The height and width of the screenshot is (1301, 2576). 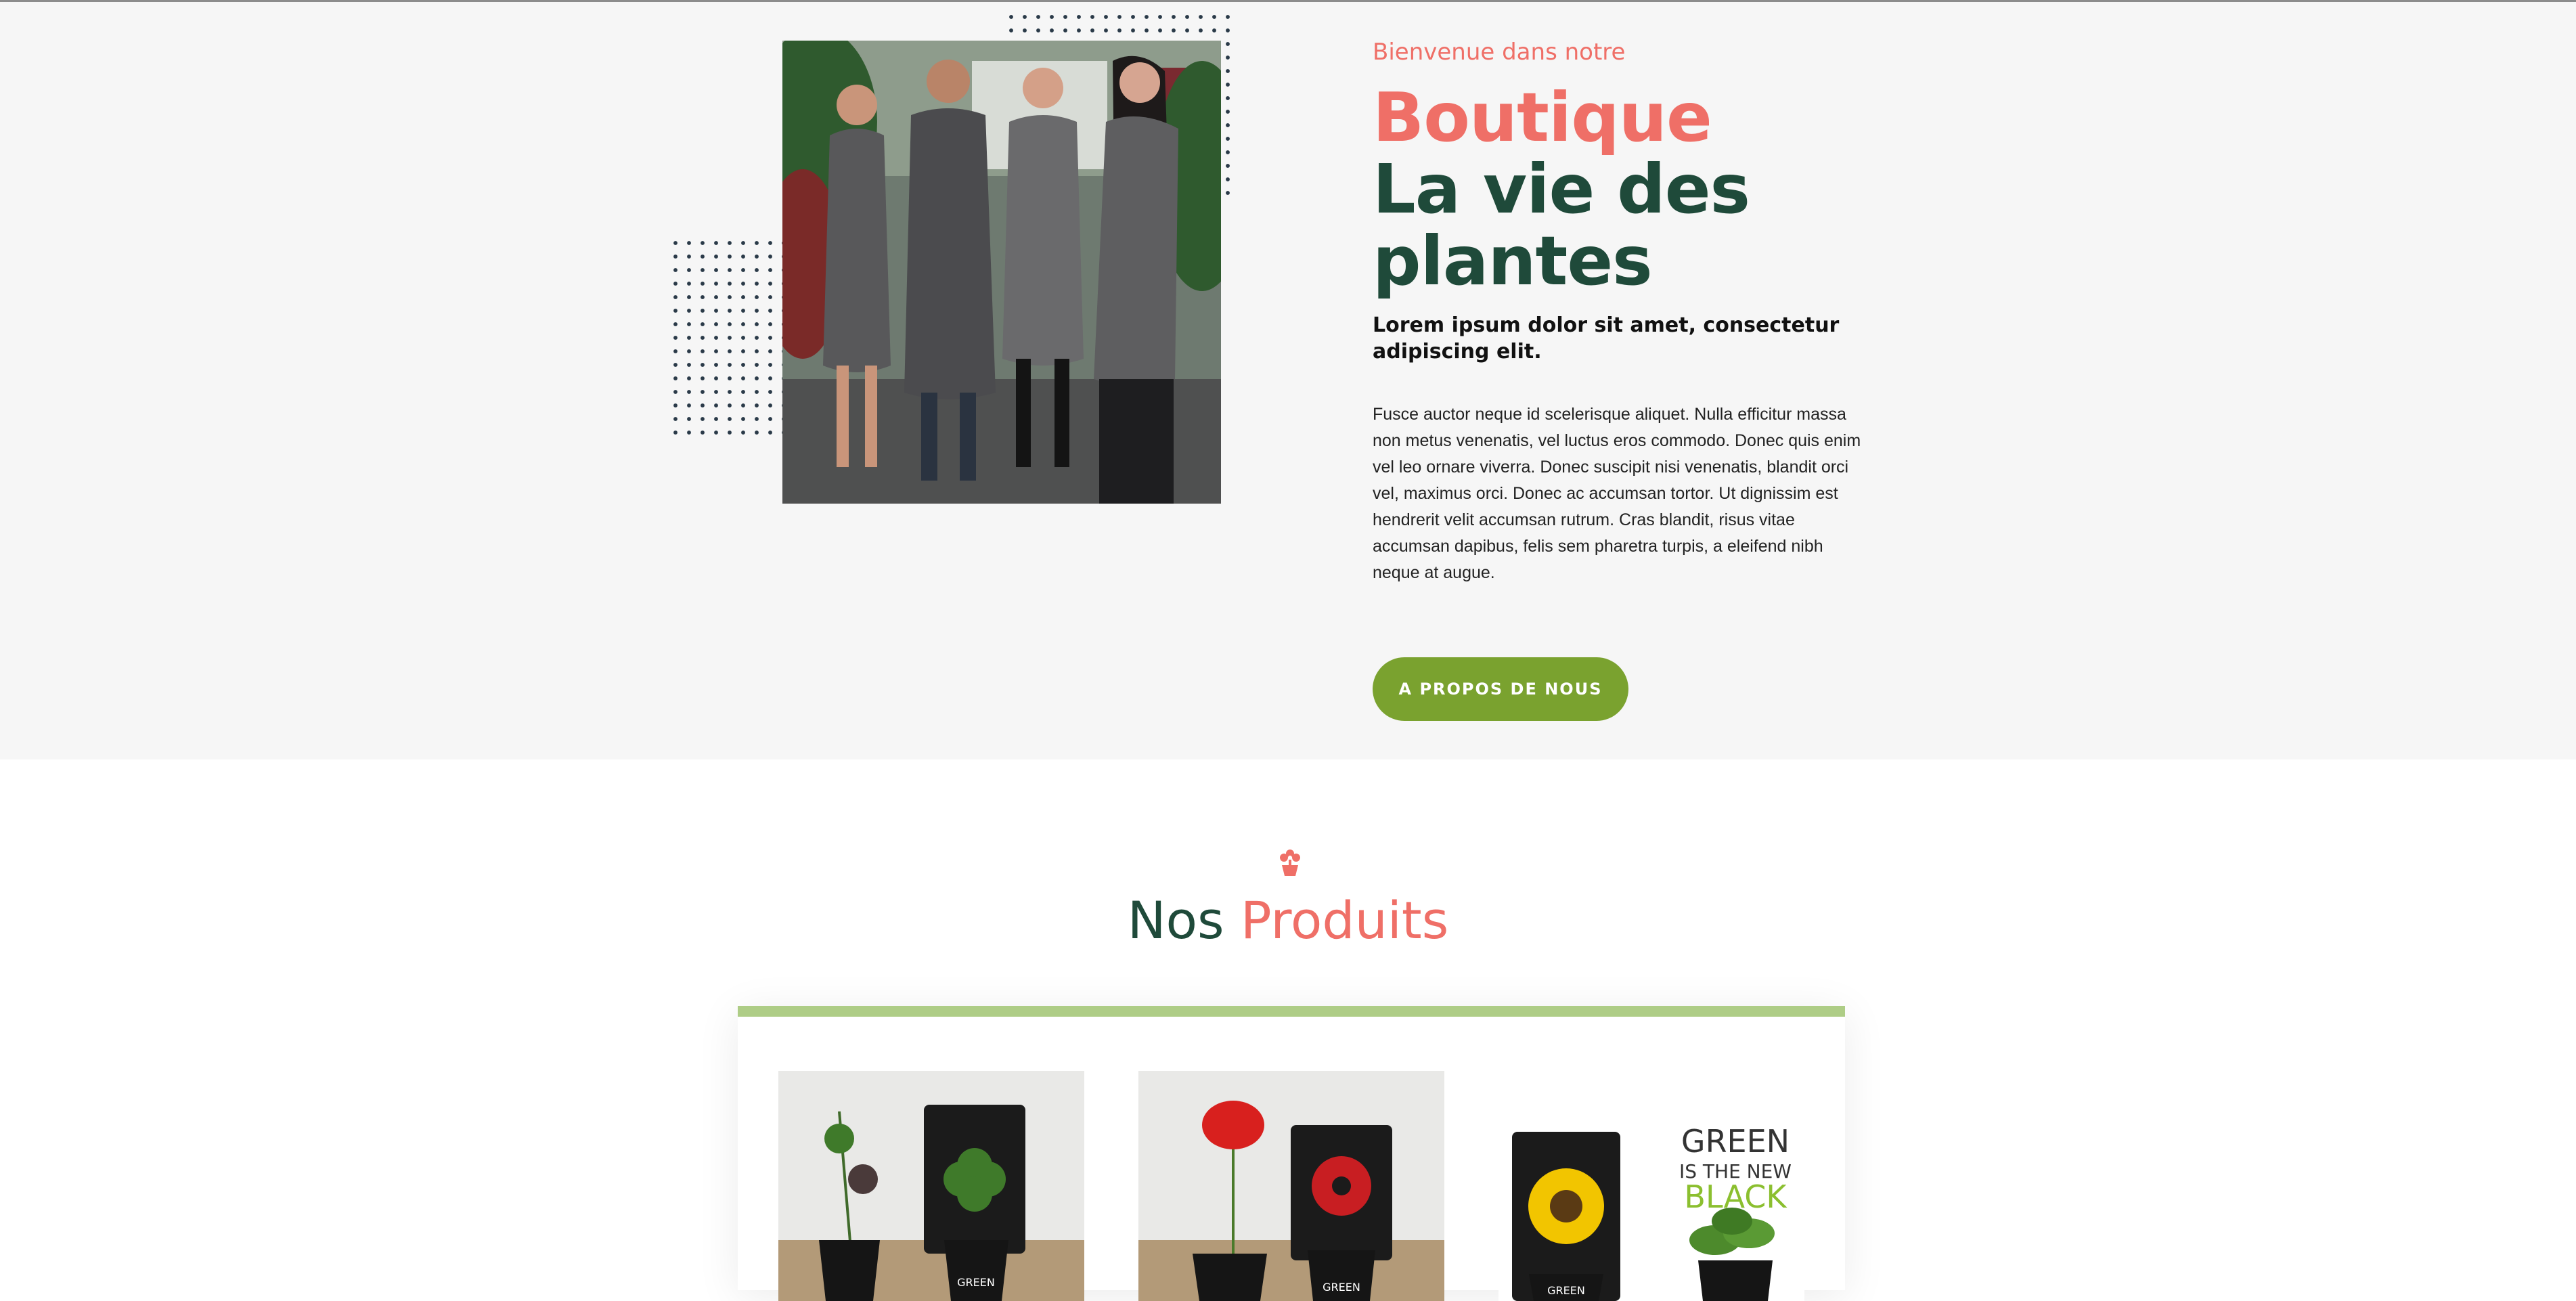 I want to click on poppy-pot-photo: GREEN, so click(x=1291, y=1186).